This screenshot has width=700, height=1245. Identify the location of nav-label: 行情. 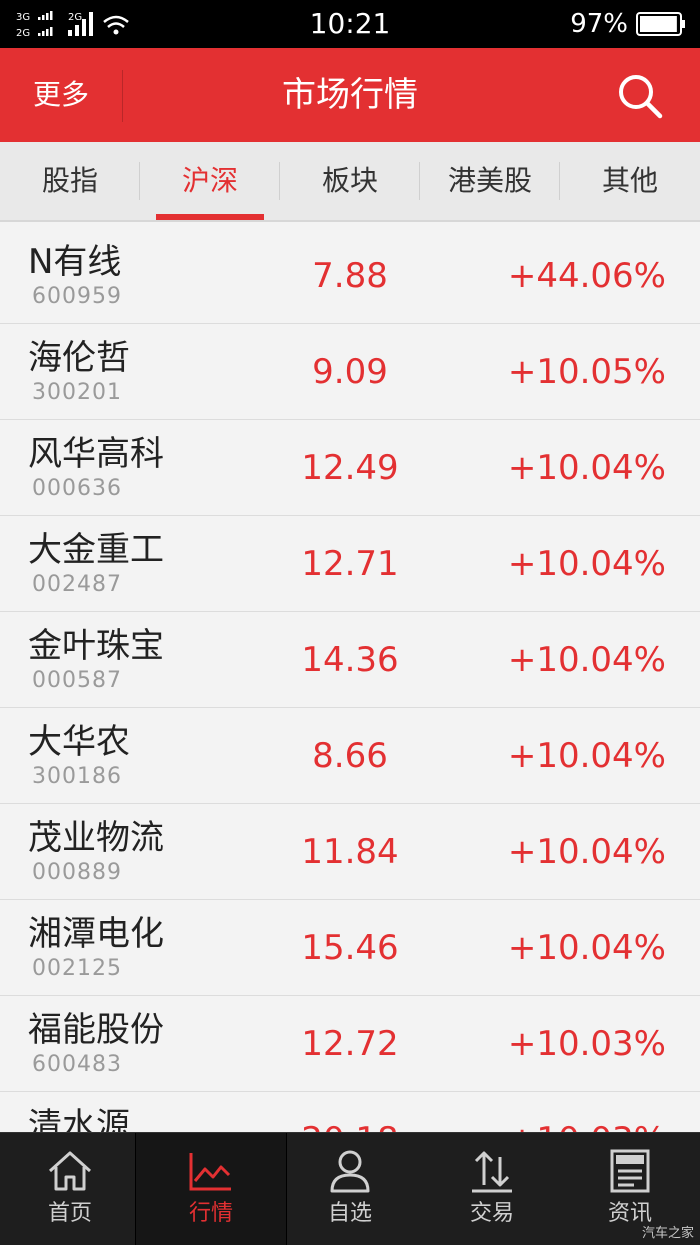
(210, 1213).